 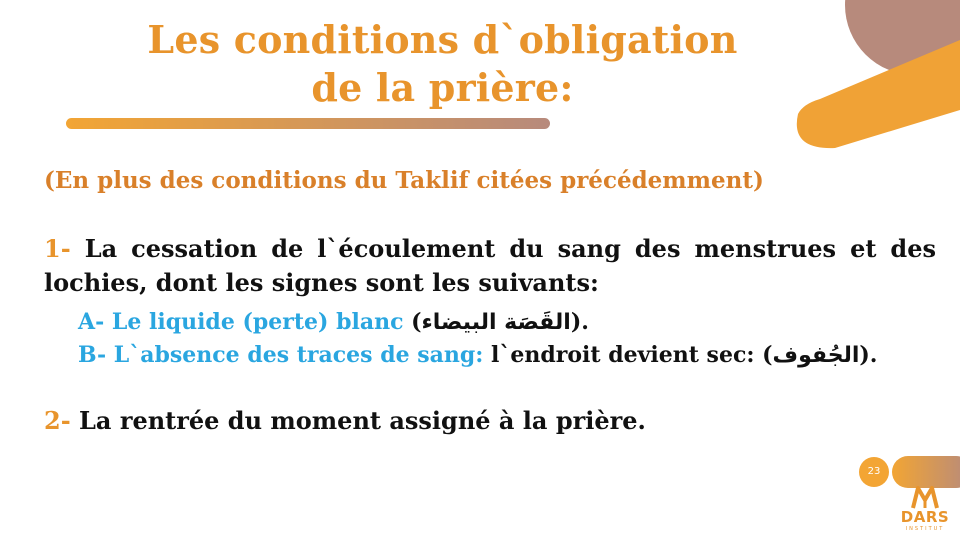 What do you see at coordinates (925, 497) in the screenshot?
I see `dars-logo-icon` at bounding box center [925, 497].